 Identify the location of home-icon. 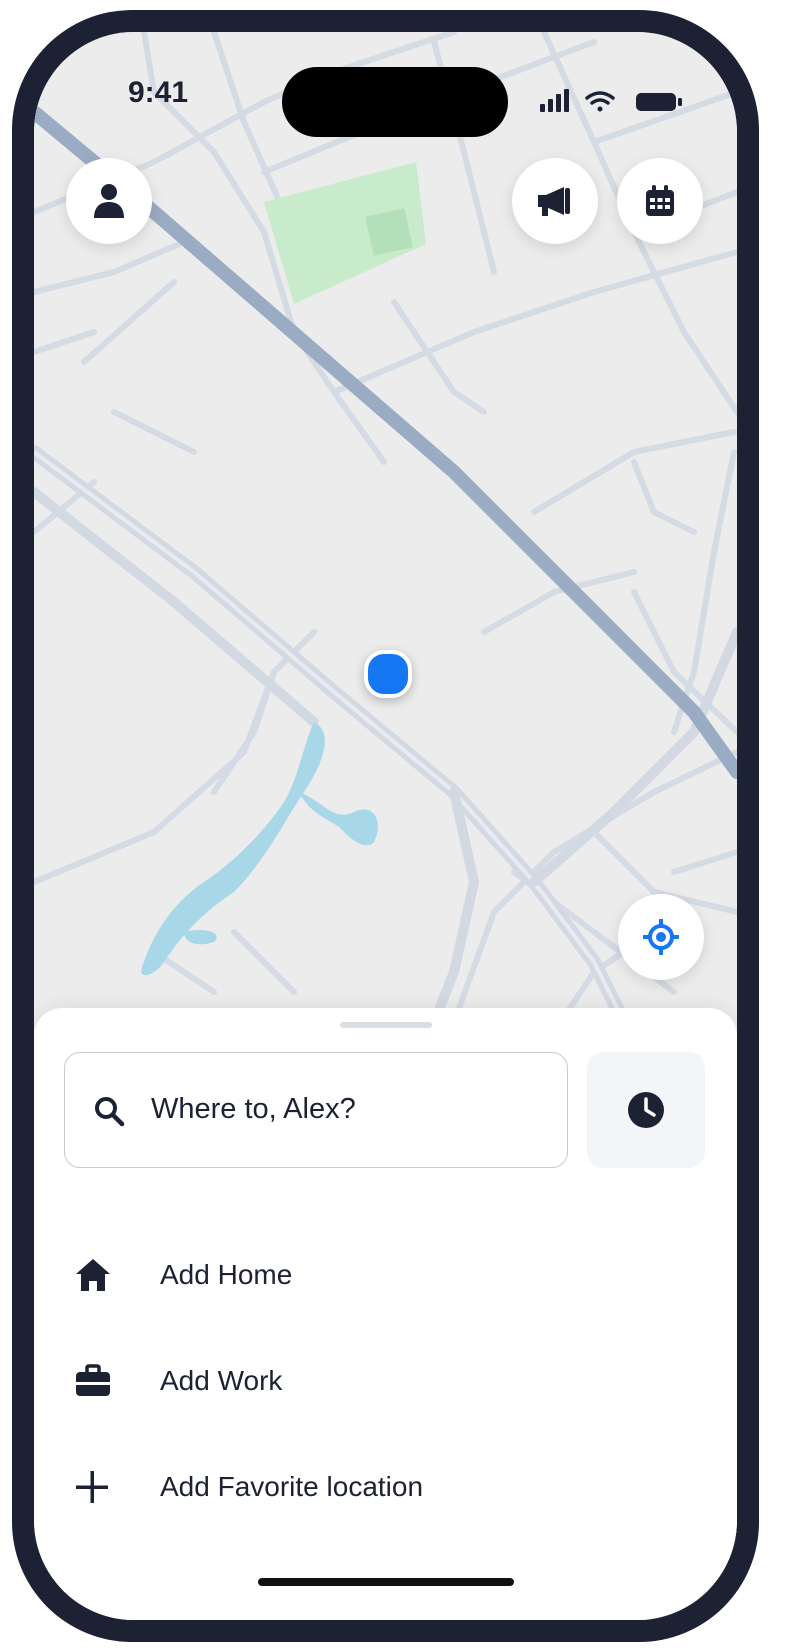
(104, 1275).